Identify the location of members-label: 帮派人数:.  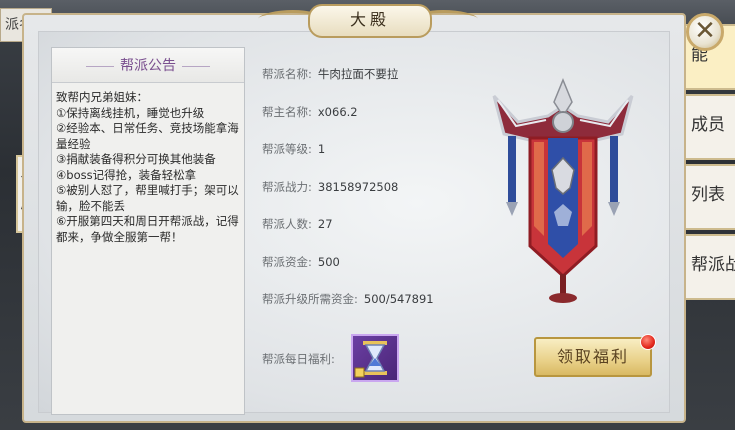
(287, 224).